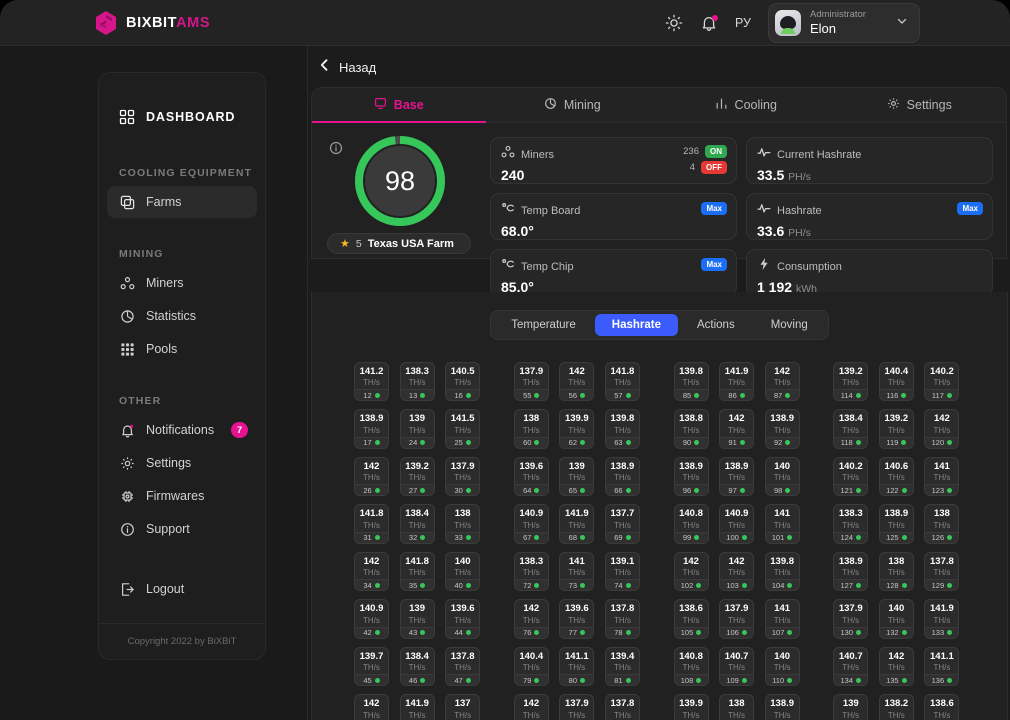 The image size is (1010, 720). What do you see at coordinates (463, 666) in the screenshot?
I see `miner-card: 137.8 TH/s 47` at bounding box center [463, 666].